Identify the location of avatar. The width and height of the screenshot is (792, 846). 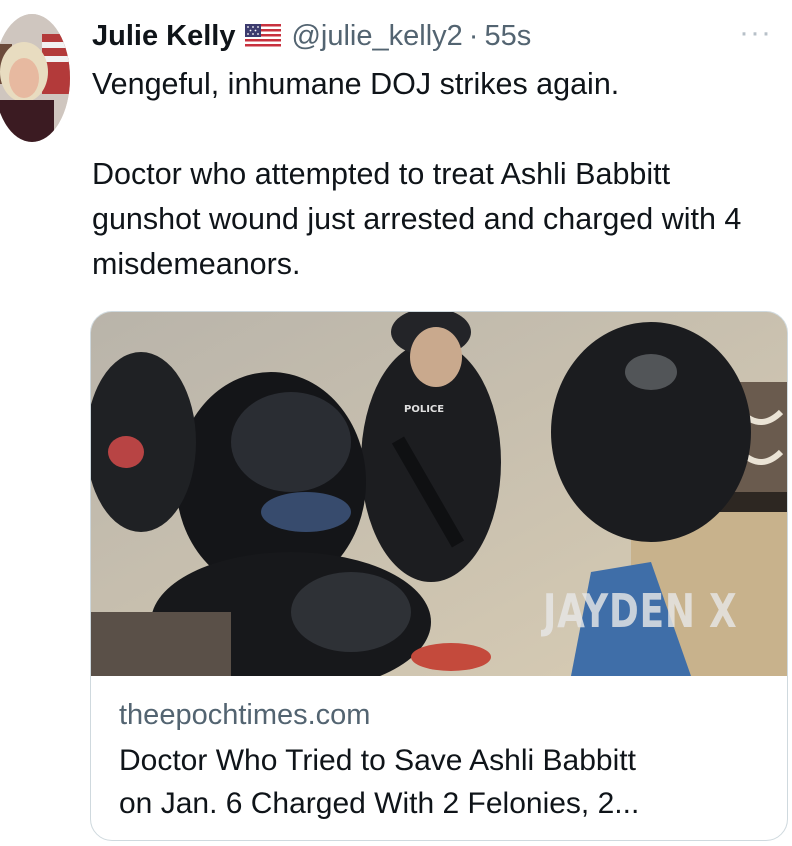
(35, 78).